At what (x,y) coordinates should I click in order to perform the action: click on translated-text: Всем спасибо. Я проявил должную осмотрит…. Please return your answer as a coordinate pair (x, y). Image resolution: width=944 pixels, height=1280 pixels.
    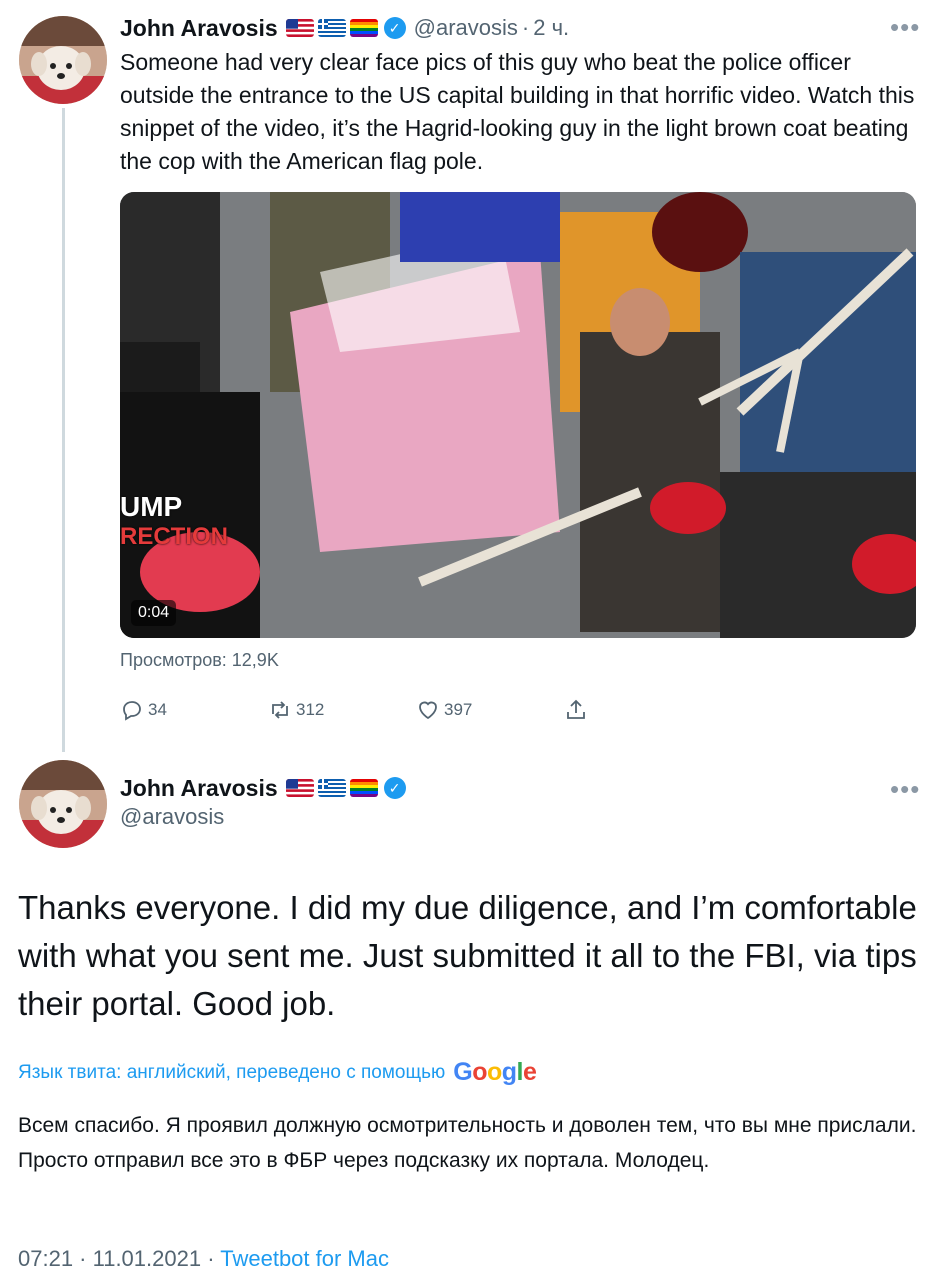
    Looking at the image, I should click on (467, 1143).